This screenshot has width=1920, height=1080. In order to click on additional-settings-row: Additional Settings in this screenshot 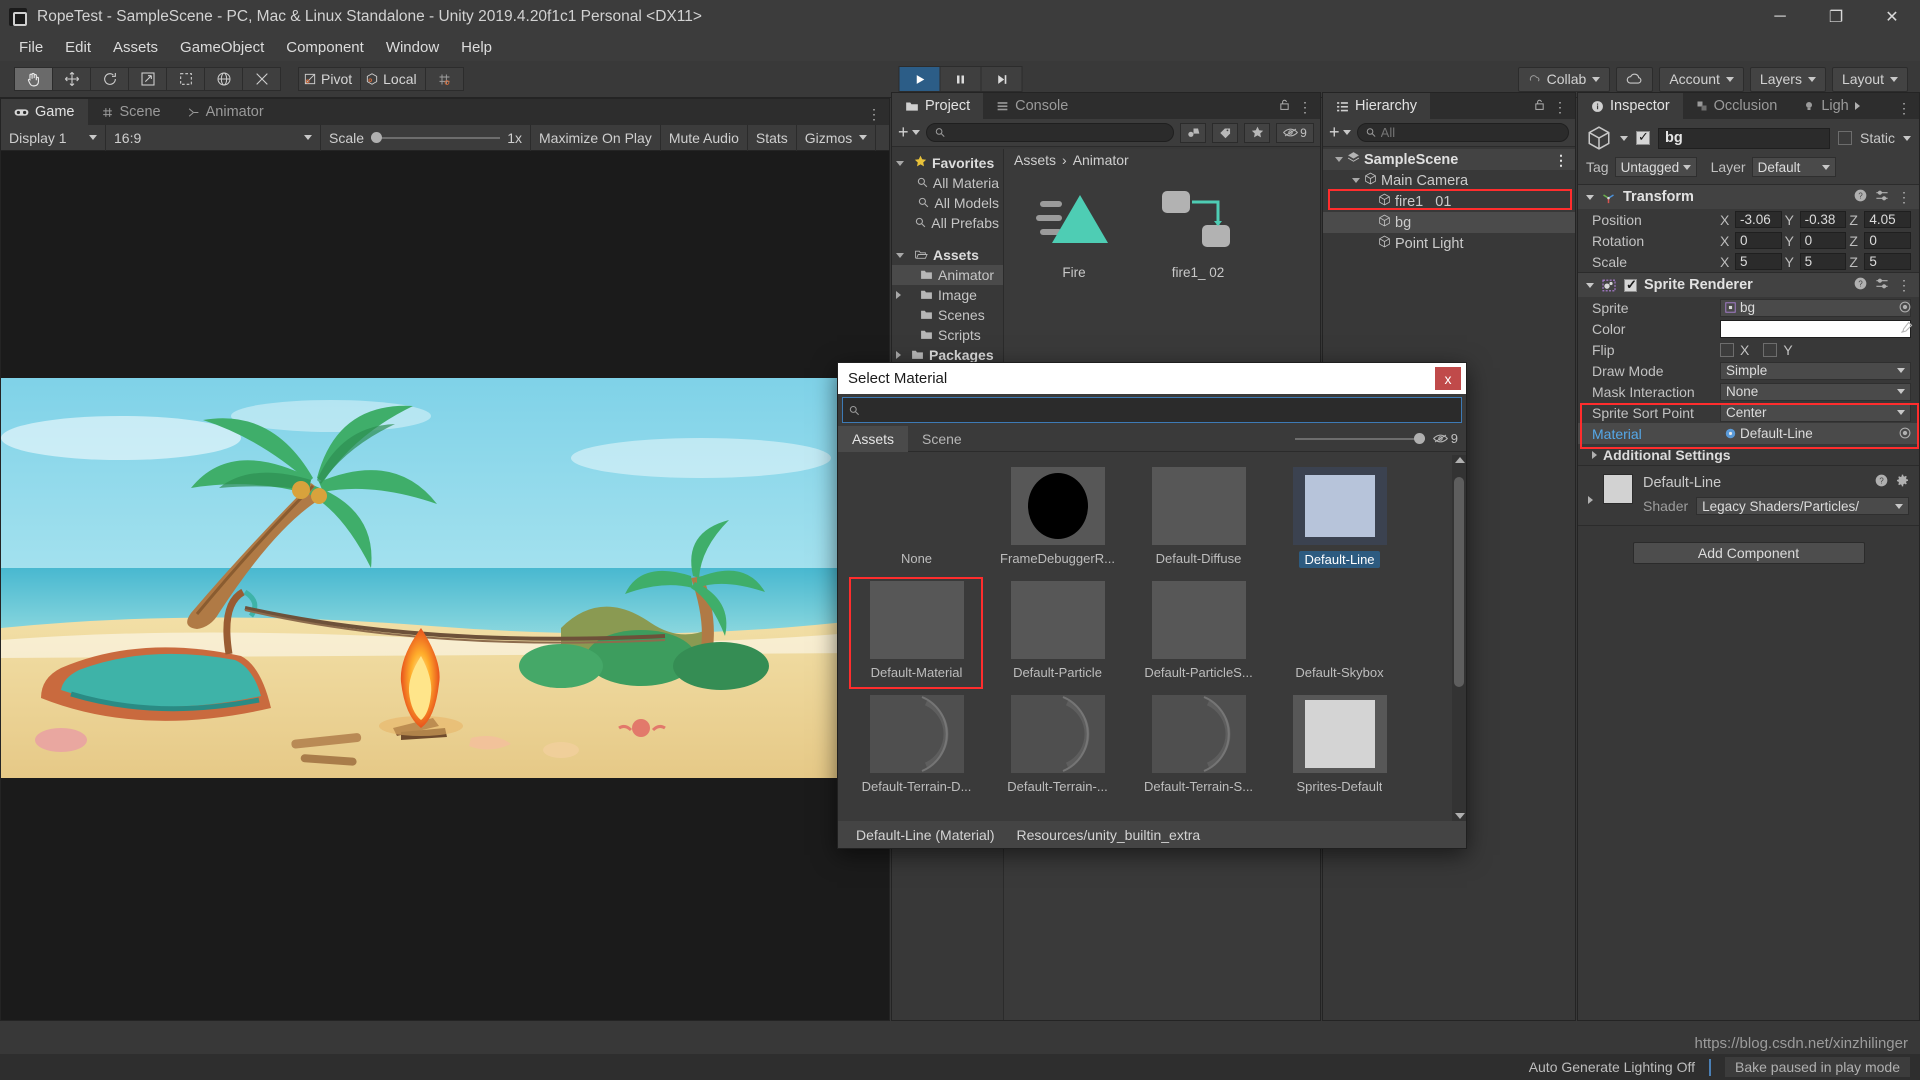, I will do `click(1748, 454)`.